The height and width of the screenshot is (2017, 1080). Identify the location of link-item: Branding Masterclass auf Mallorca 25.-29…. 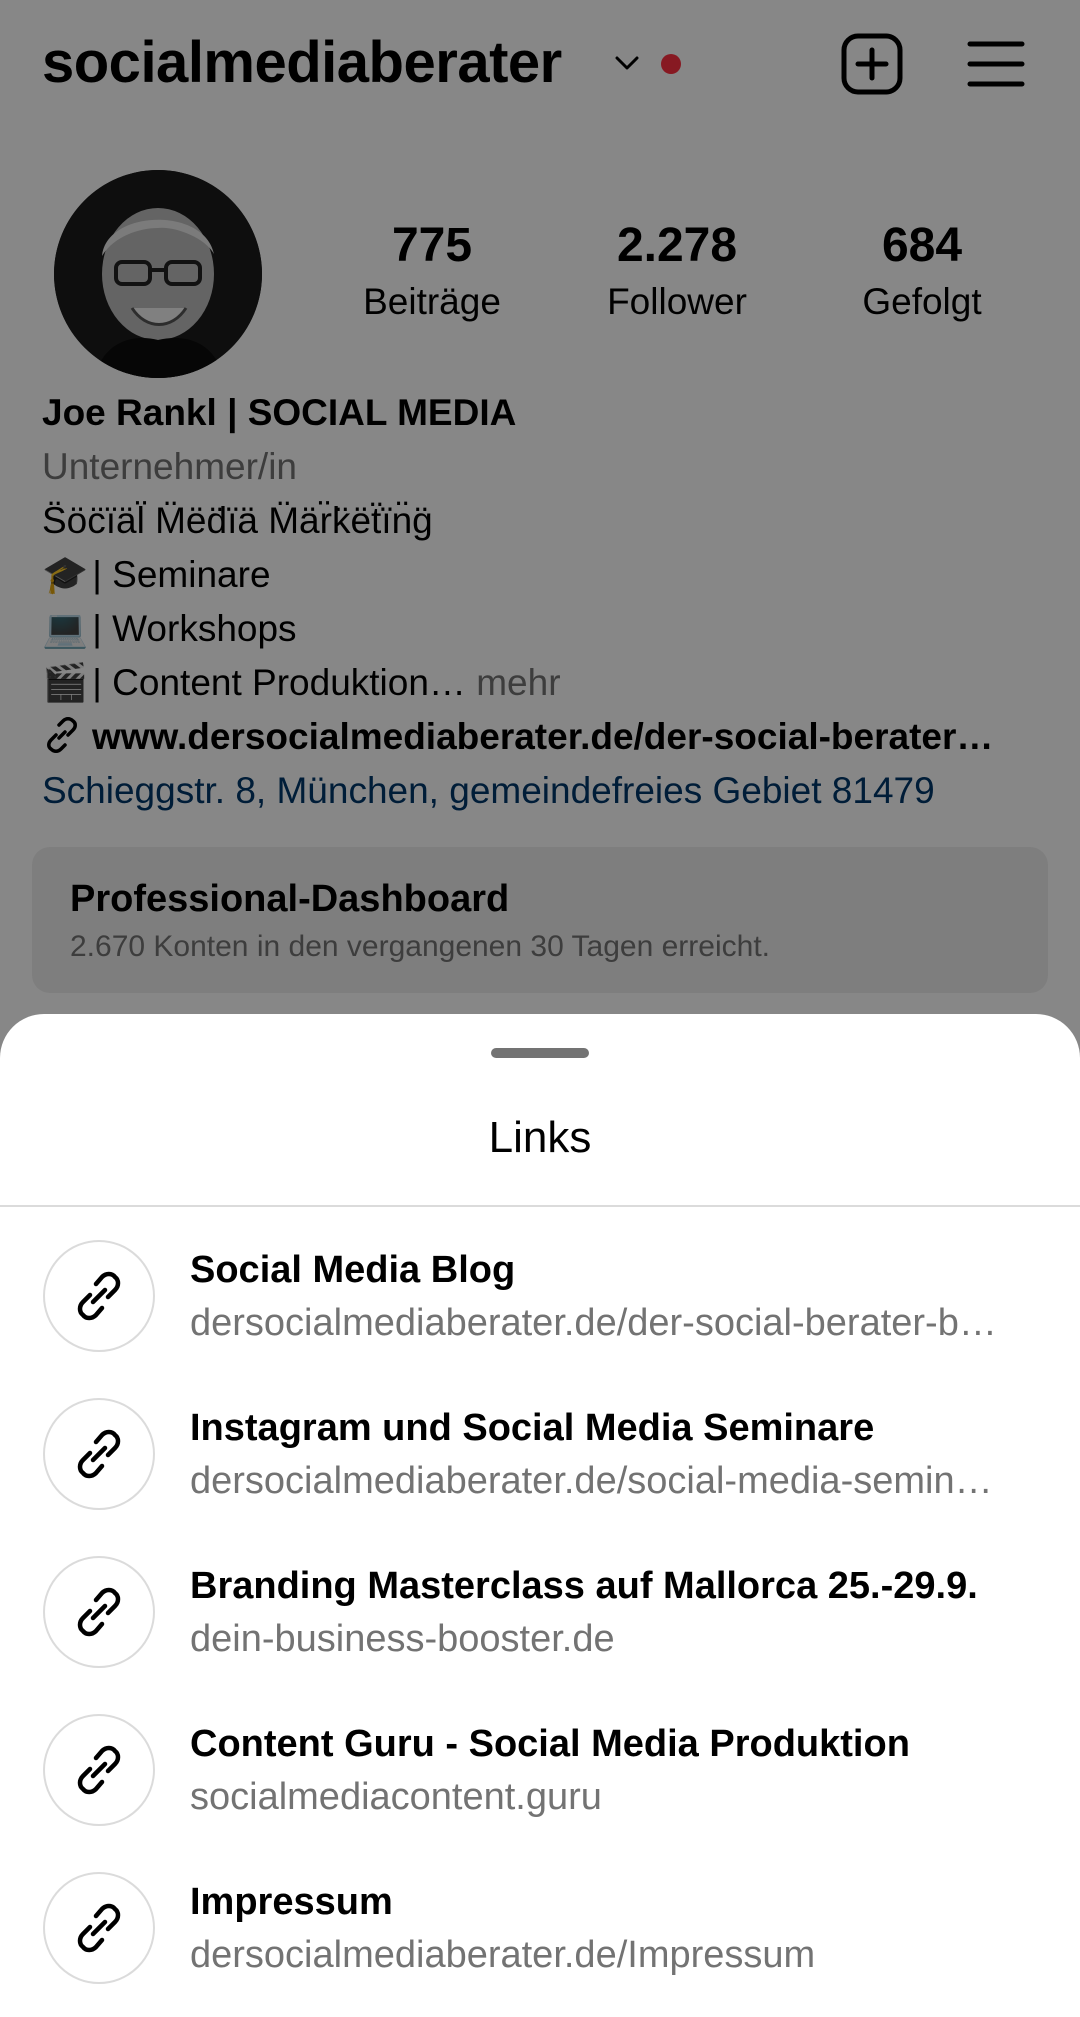
(540, 1622).